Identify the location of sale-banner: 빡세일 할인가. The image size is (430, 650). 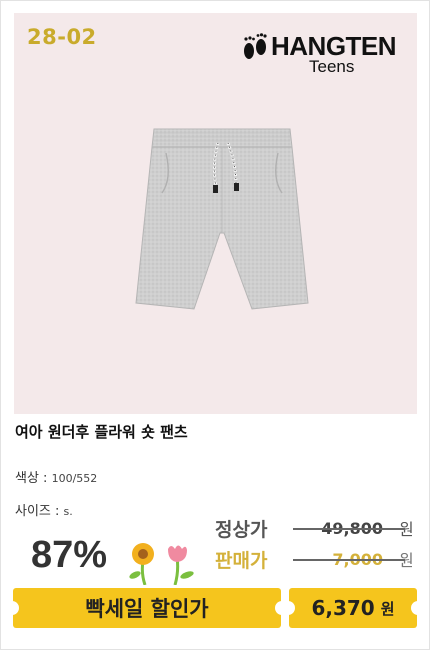
(147, 608).